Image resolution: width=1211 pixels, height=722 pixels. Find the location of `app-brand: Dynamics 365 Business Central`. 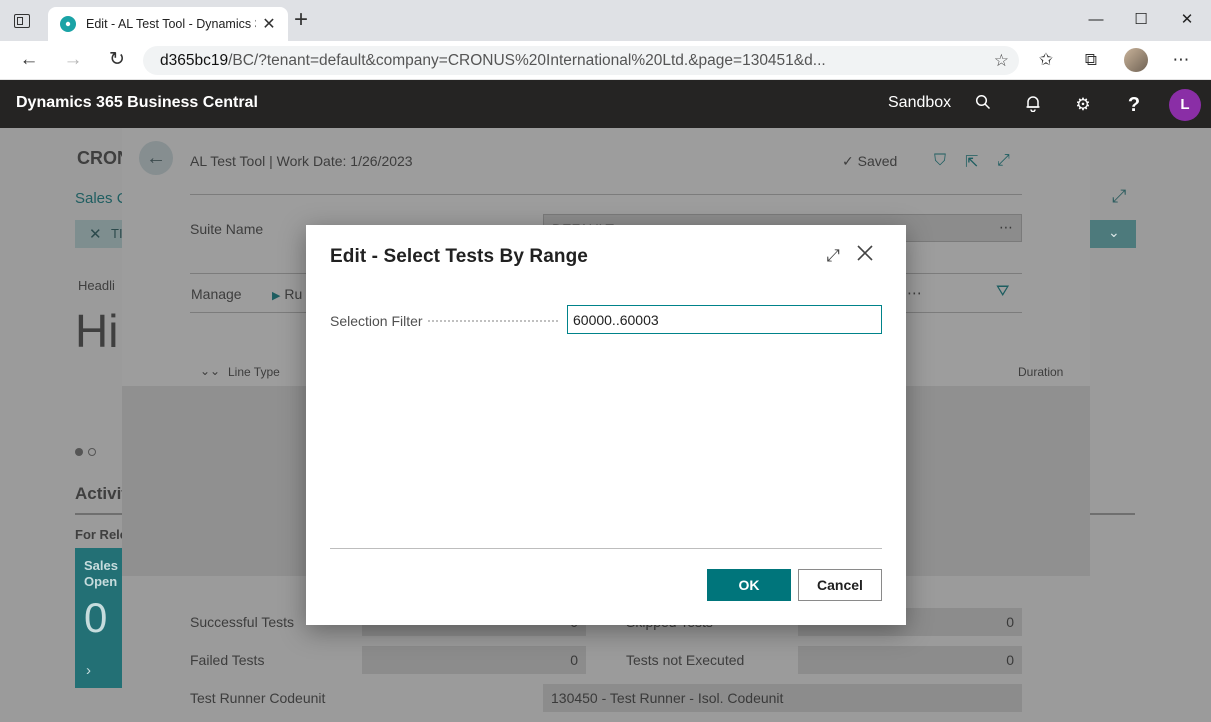

app-brand: Dynamics 365 Business Central is located at coordinates (137, 103).